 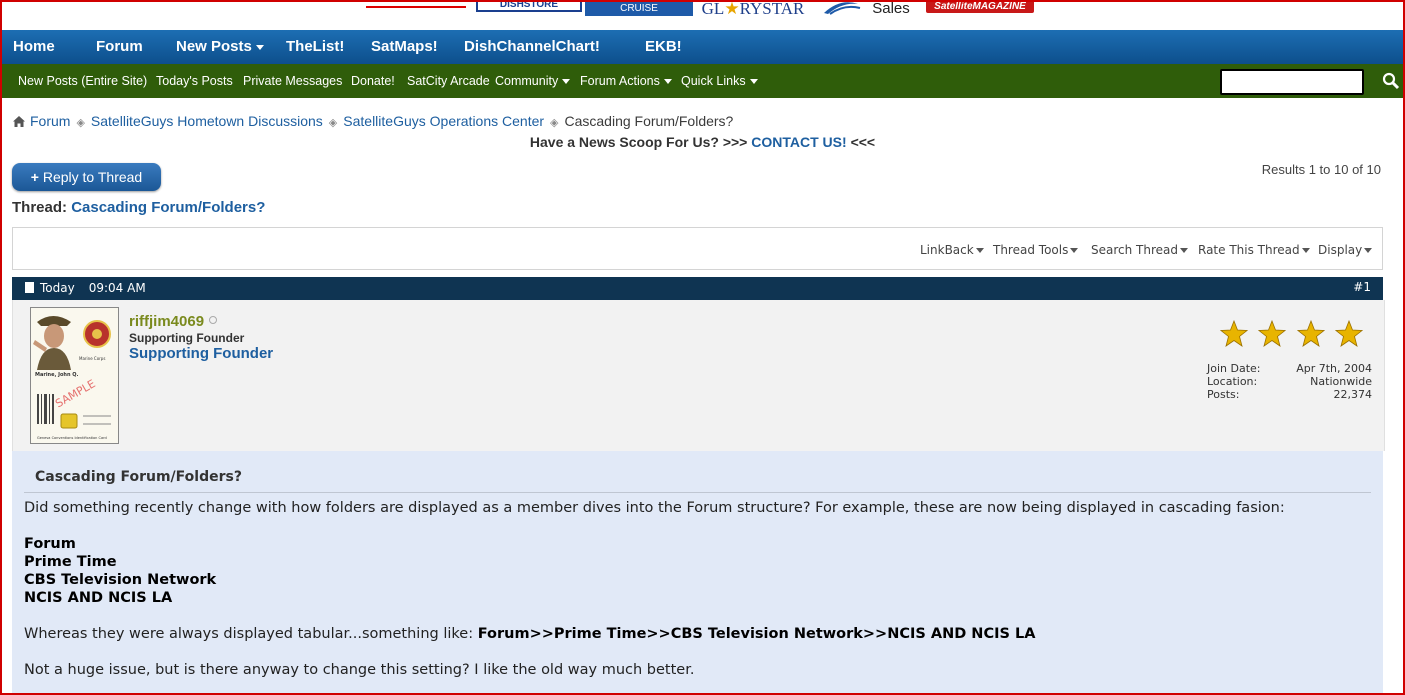 What do you see at coordinates (448, 81) in the screenshot?
I see `subnav-satcity-arcade: SatCity Arcade` at bounding box center [448, 81].